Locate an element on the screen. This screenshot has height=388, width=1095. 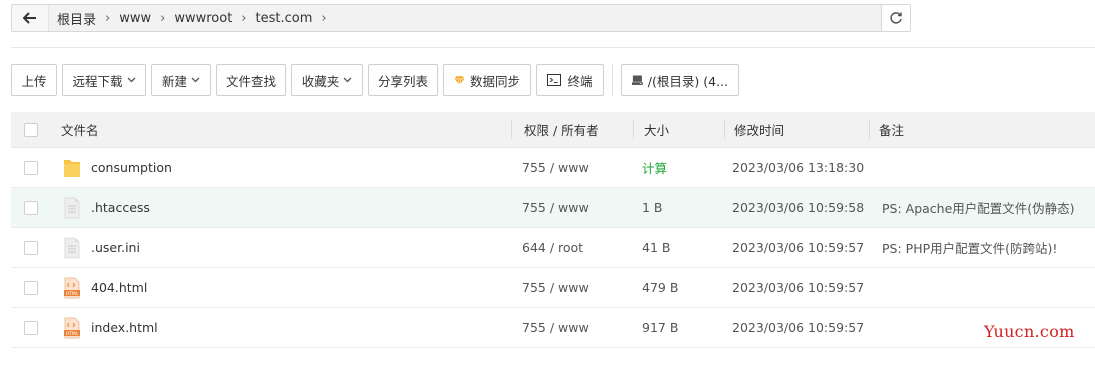
share-list-button: 分享列表 is located at coordinates (403, 80).